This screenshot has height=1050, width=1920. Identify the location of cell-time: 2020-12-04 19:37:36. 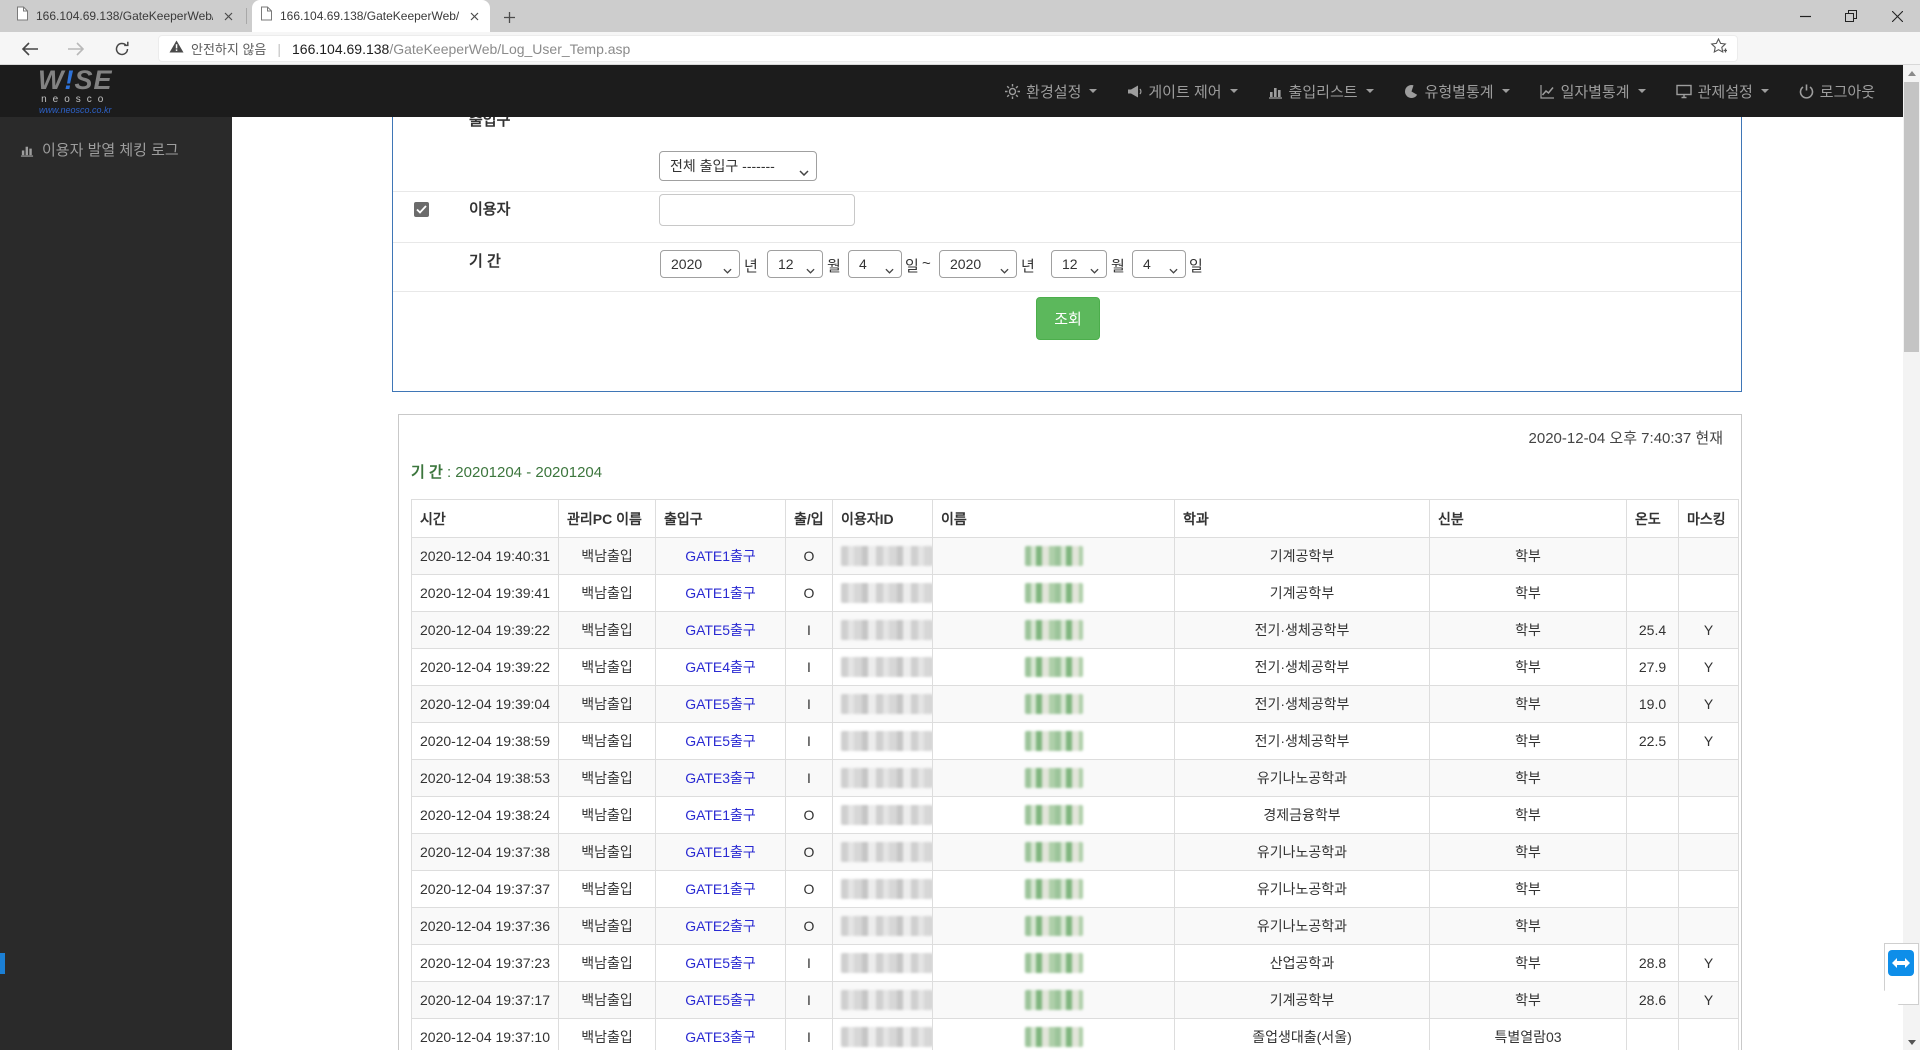
(485, 926).